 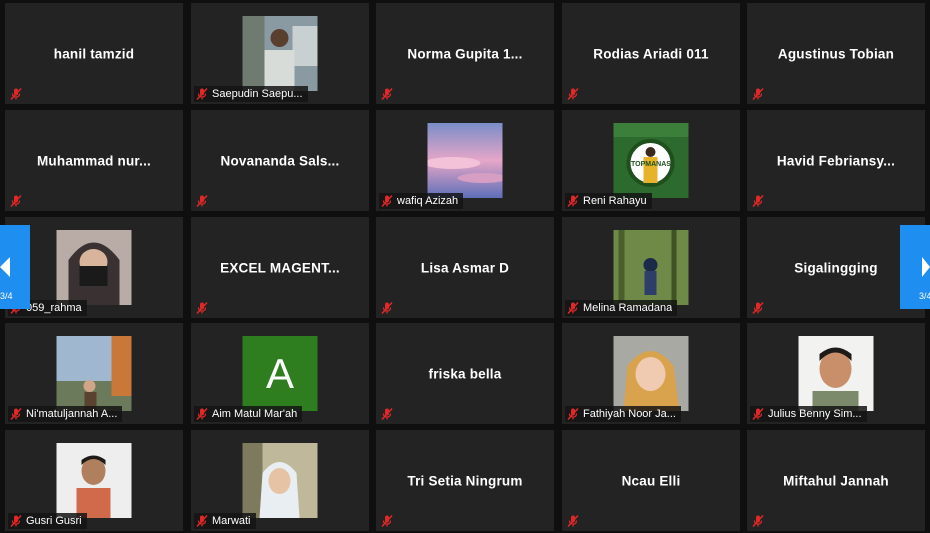 I want to click on person-hijab-outdoor-photo, so click(x=280, y=480).